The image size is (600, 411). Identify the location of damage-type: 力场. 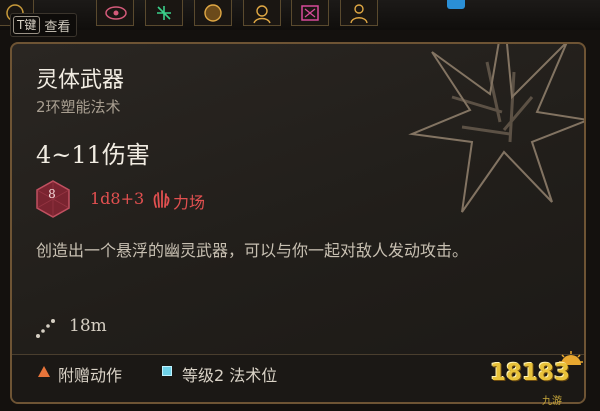
(189, 202).